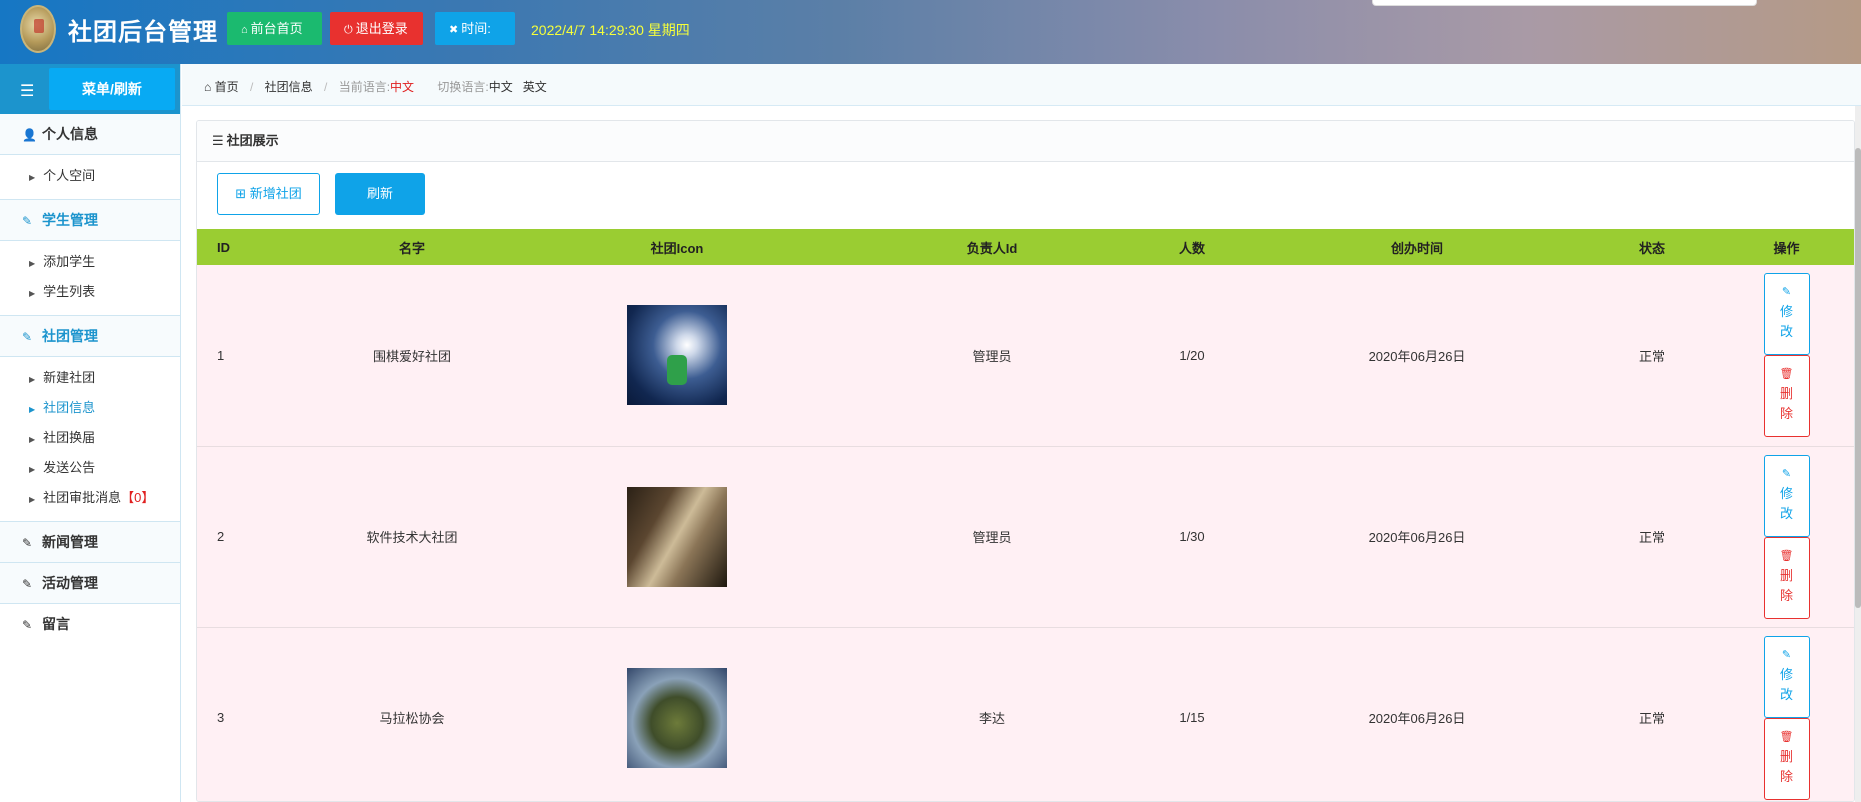 The image size is (1861, 802). Describe the element at coordinates (1416, 248) in the screenshot. I see `header-founded: 创办时间` at that location.